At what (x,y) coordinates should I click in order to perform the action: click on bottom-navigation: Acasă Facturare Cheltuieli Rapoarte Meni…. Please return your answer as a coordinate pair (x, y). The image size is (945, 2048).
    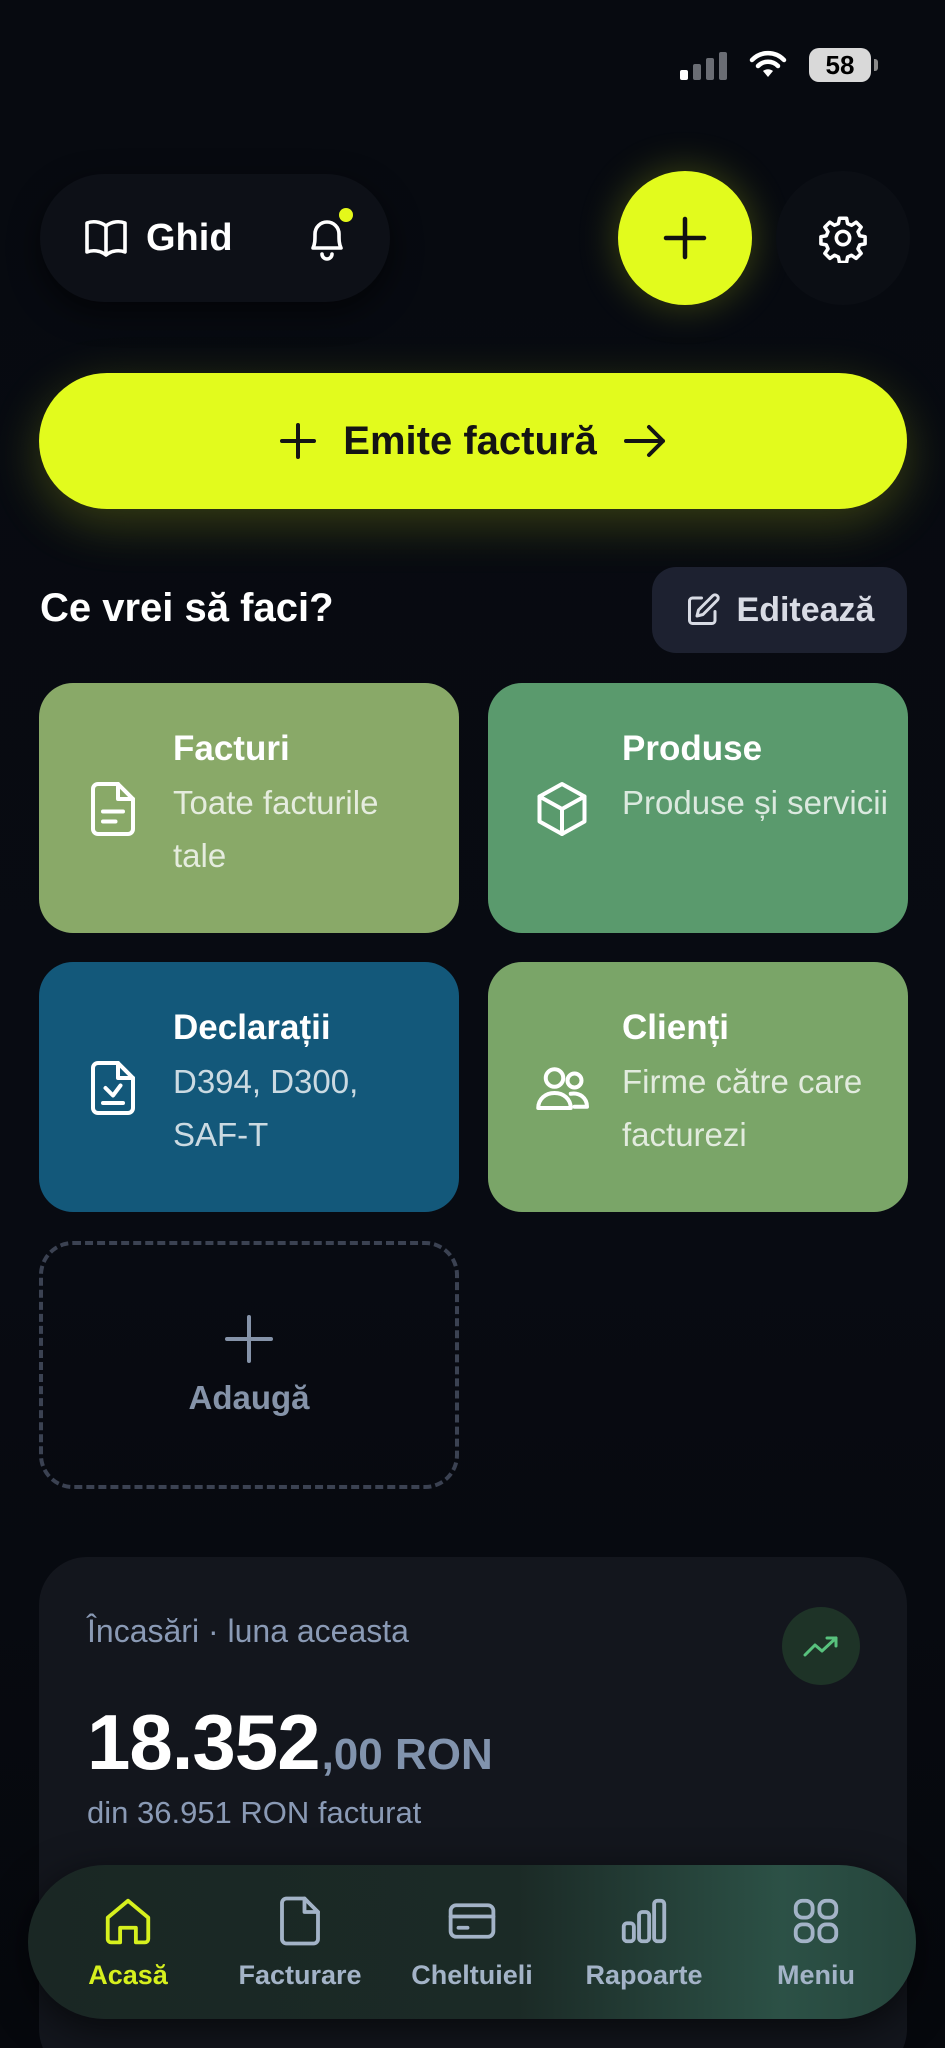
    Looking at the image, I should click on (472, 1942).